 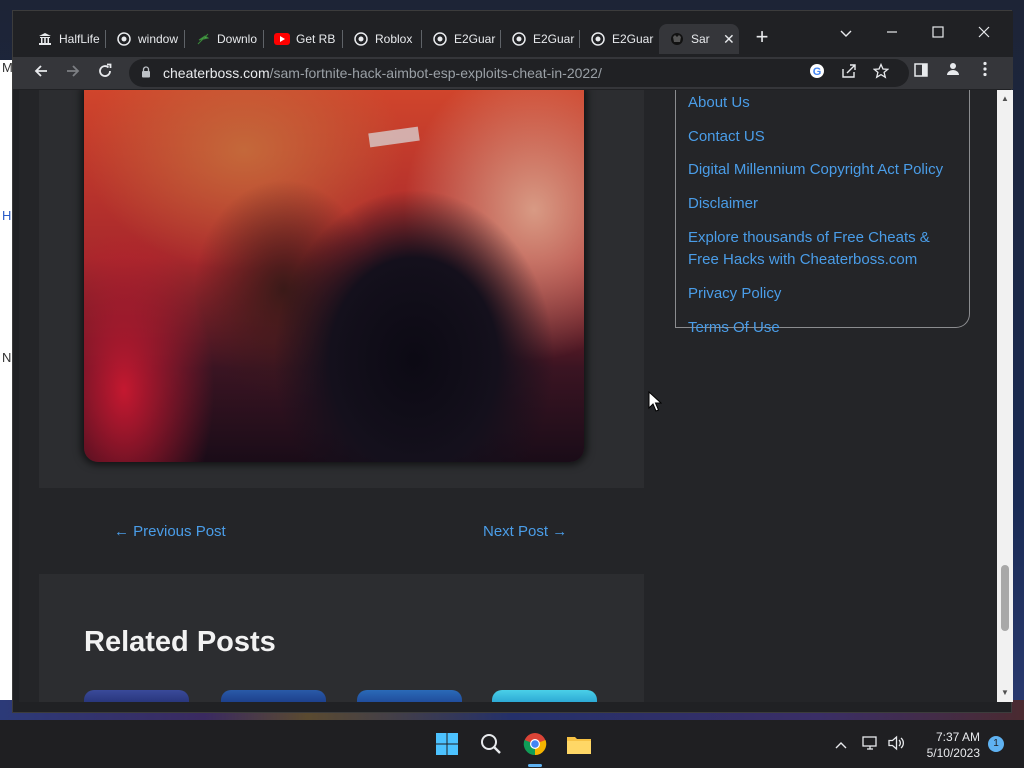 I want to click on notification-badge: 1, so click(x=996, y=744).